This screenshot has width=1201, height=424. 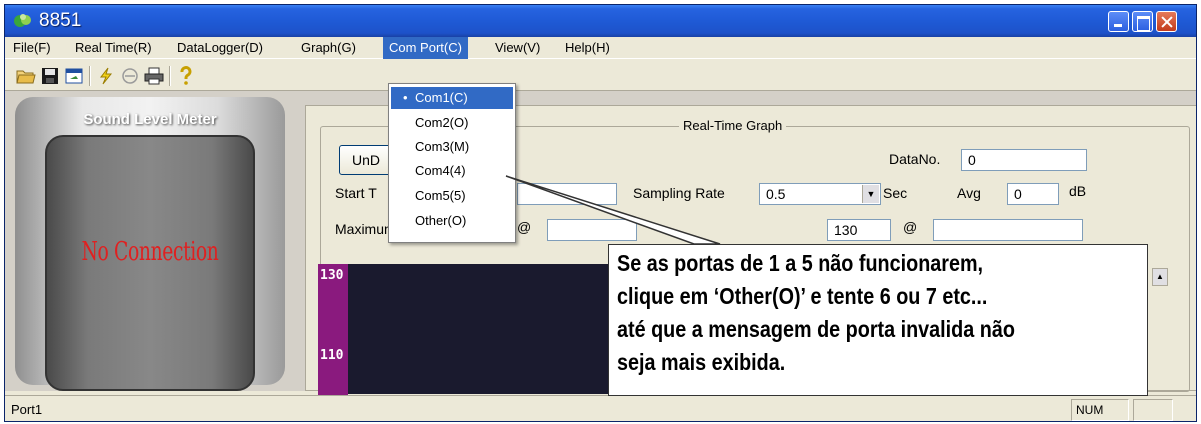 What do you see at coordinates (733, 125) in the screenshot?
I see `group-title: Real-Time Graph` at bounding box center [733, 125].